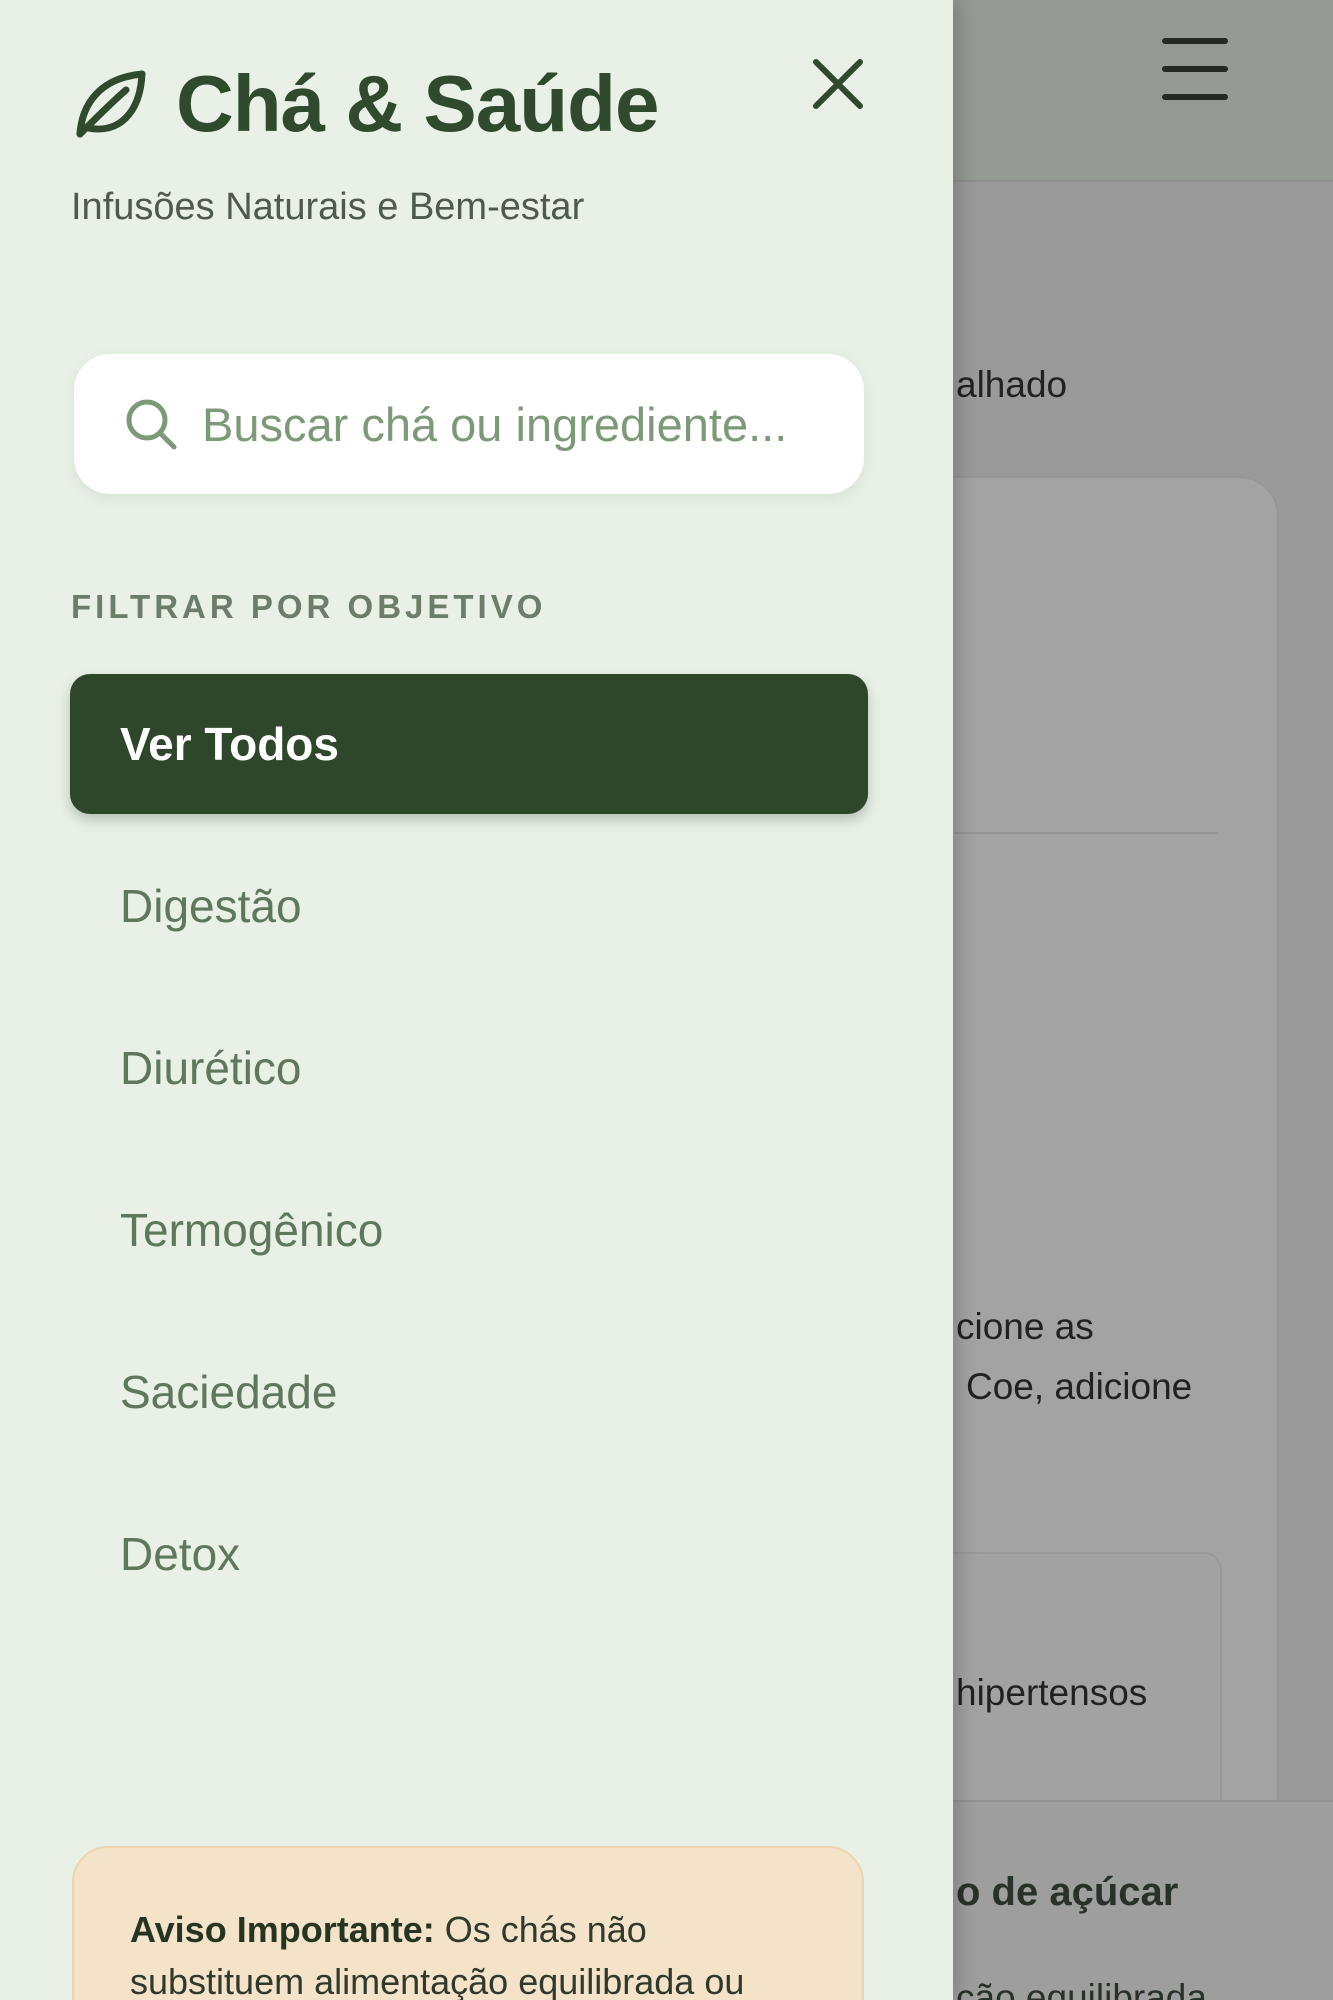 This screenshot has width=1333, height=2000. I want to click on notice-title: Aviso Importante:, so click(282, 1929).